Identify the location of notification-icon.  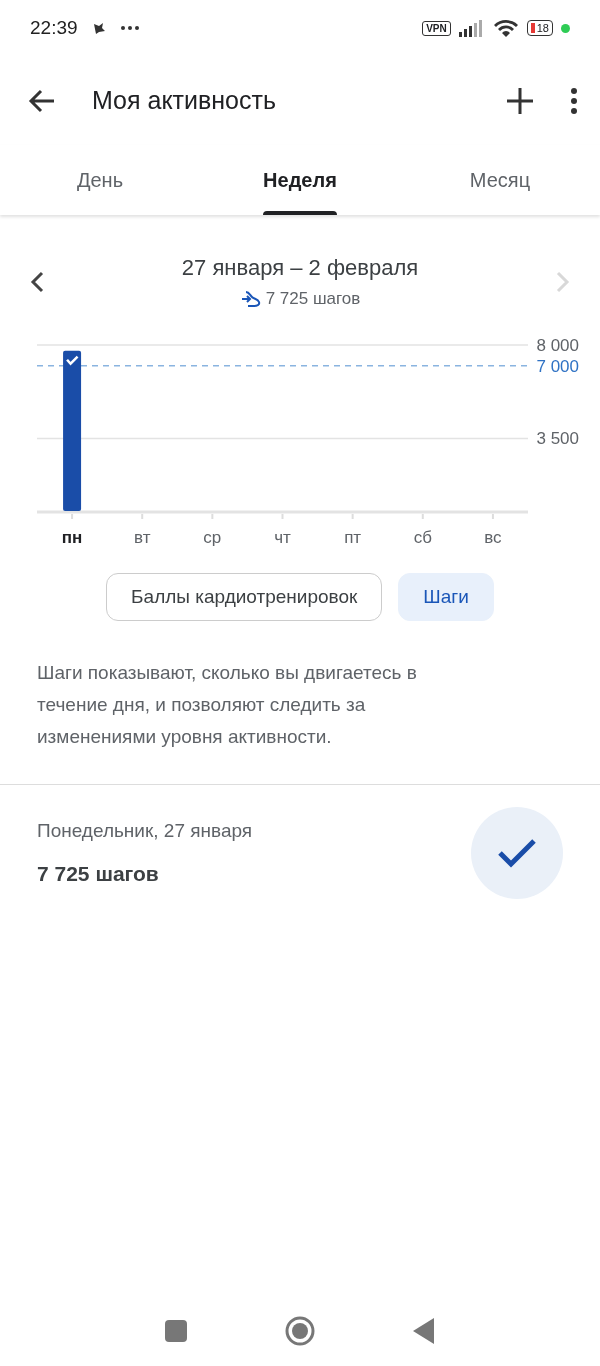
(98, 28).